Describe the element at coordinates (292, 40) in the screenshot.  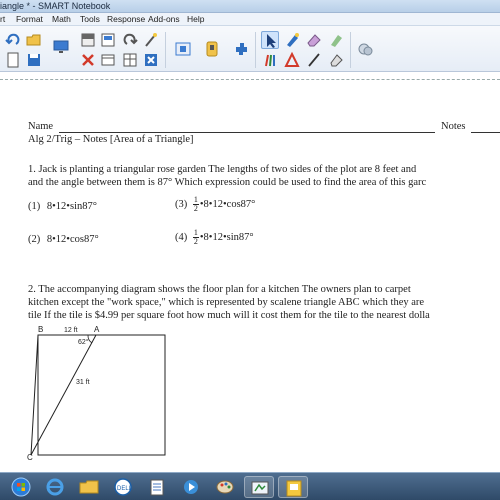
I see `pen-icon` at that location.